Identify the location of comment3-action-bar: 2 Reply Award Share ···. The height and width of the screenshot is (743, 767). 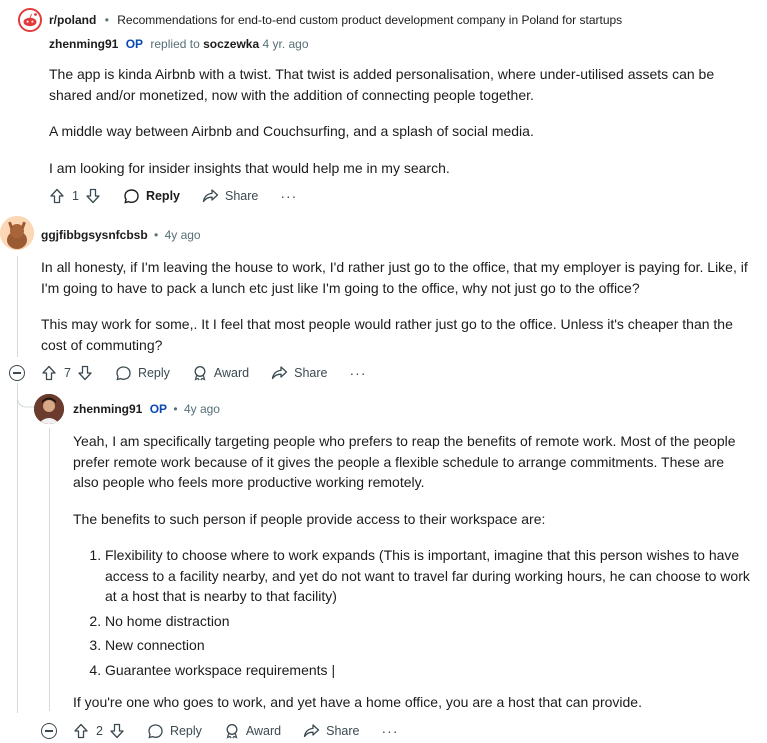
(236, 731).